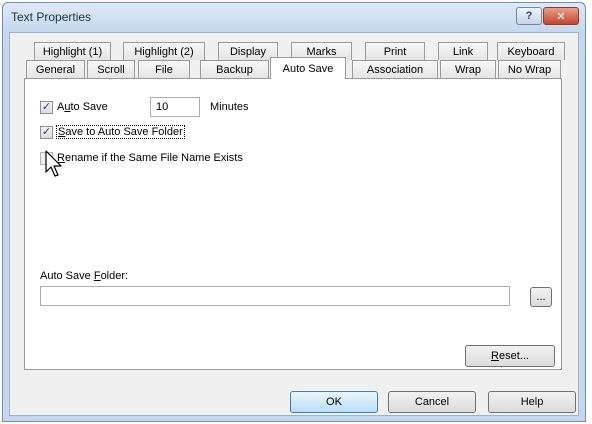 The height and width of the screenshot is (424, 592). I want to click on tab-association: Association, so click(395, 69).